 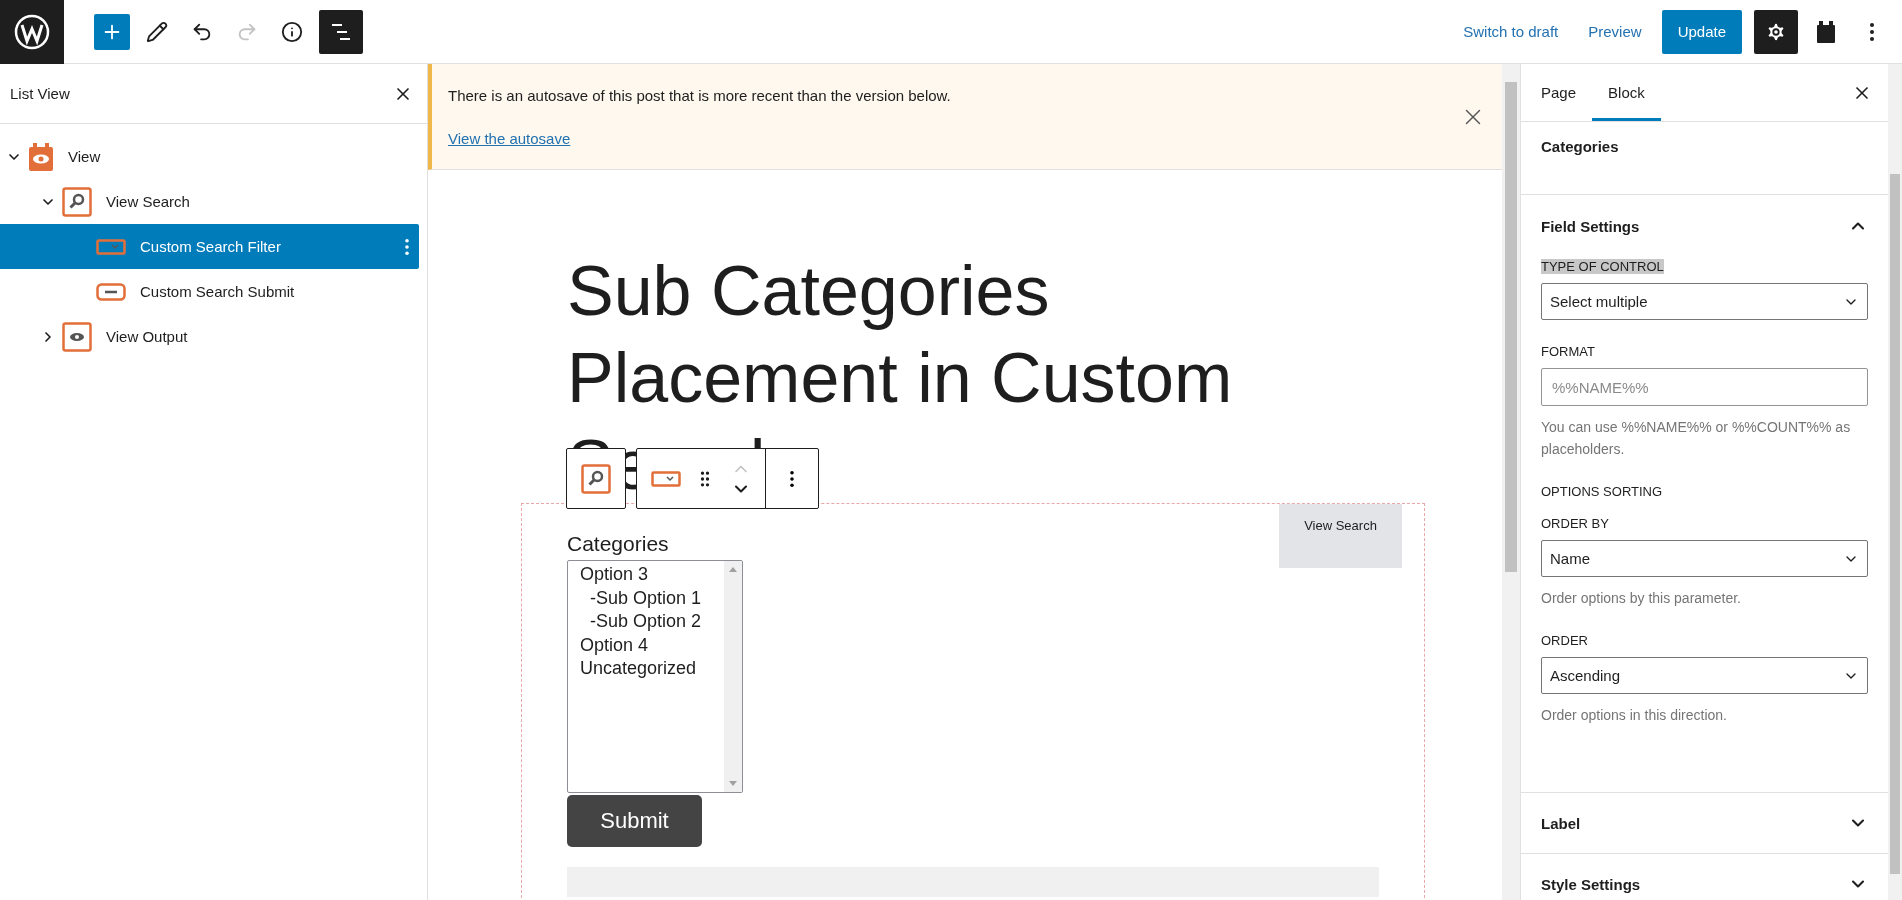 What do you see at coordinates (1602, 266) in the screenshot?
I see `field-label: TYPE OF CONTROL` at bounding box center [1602, 266].